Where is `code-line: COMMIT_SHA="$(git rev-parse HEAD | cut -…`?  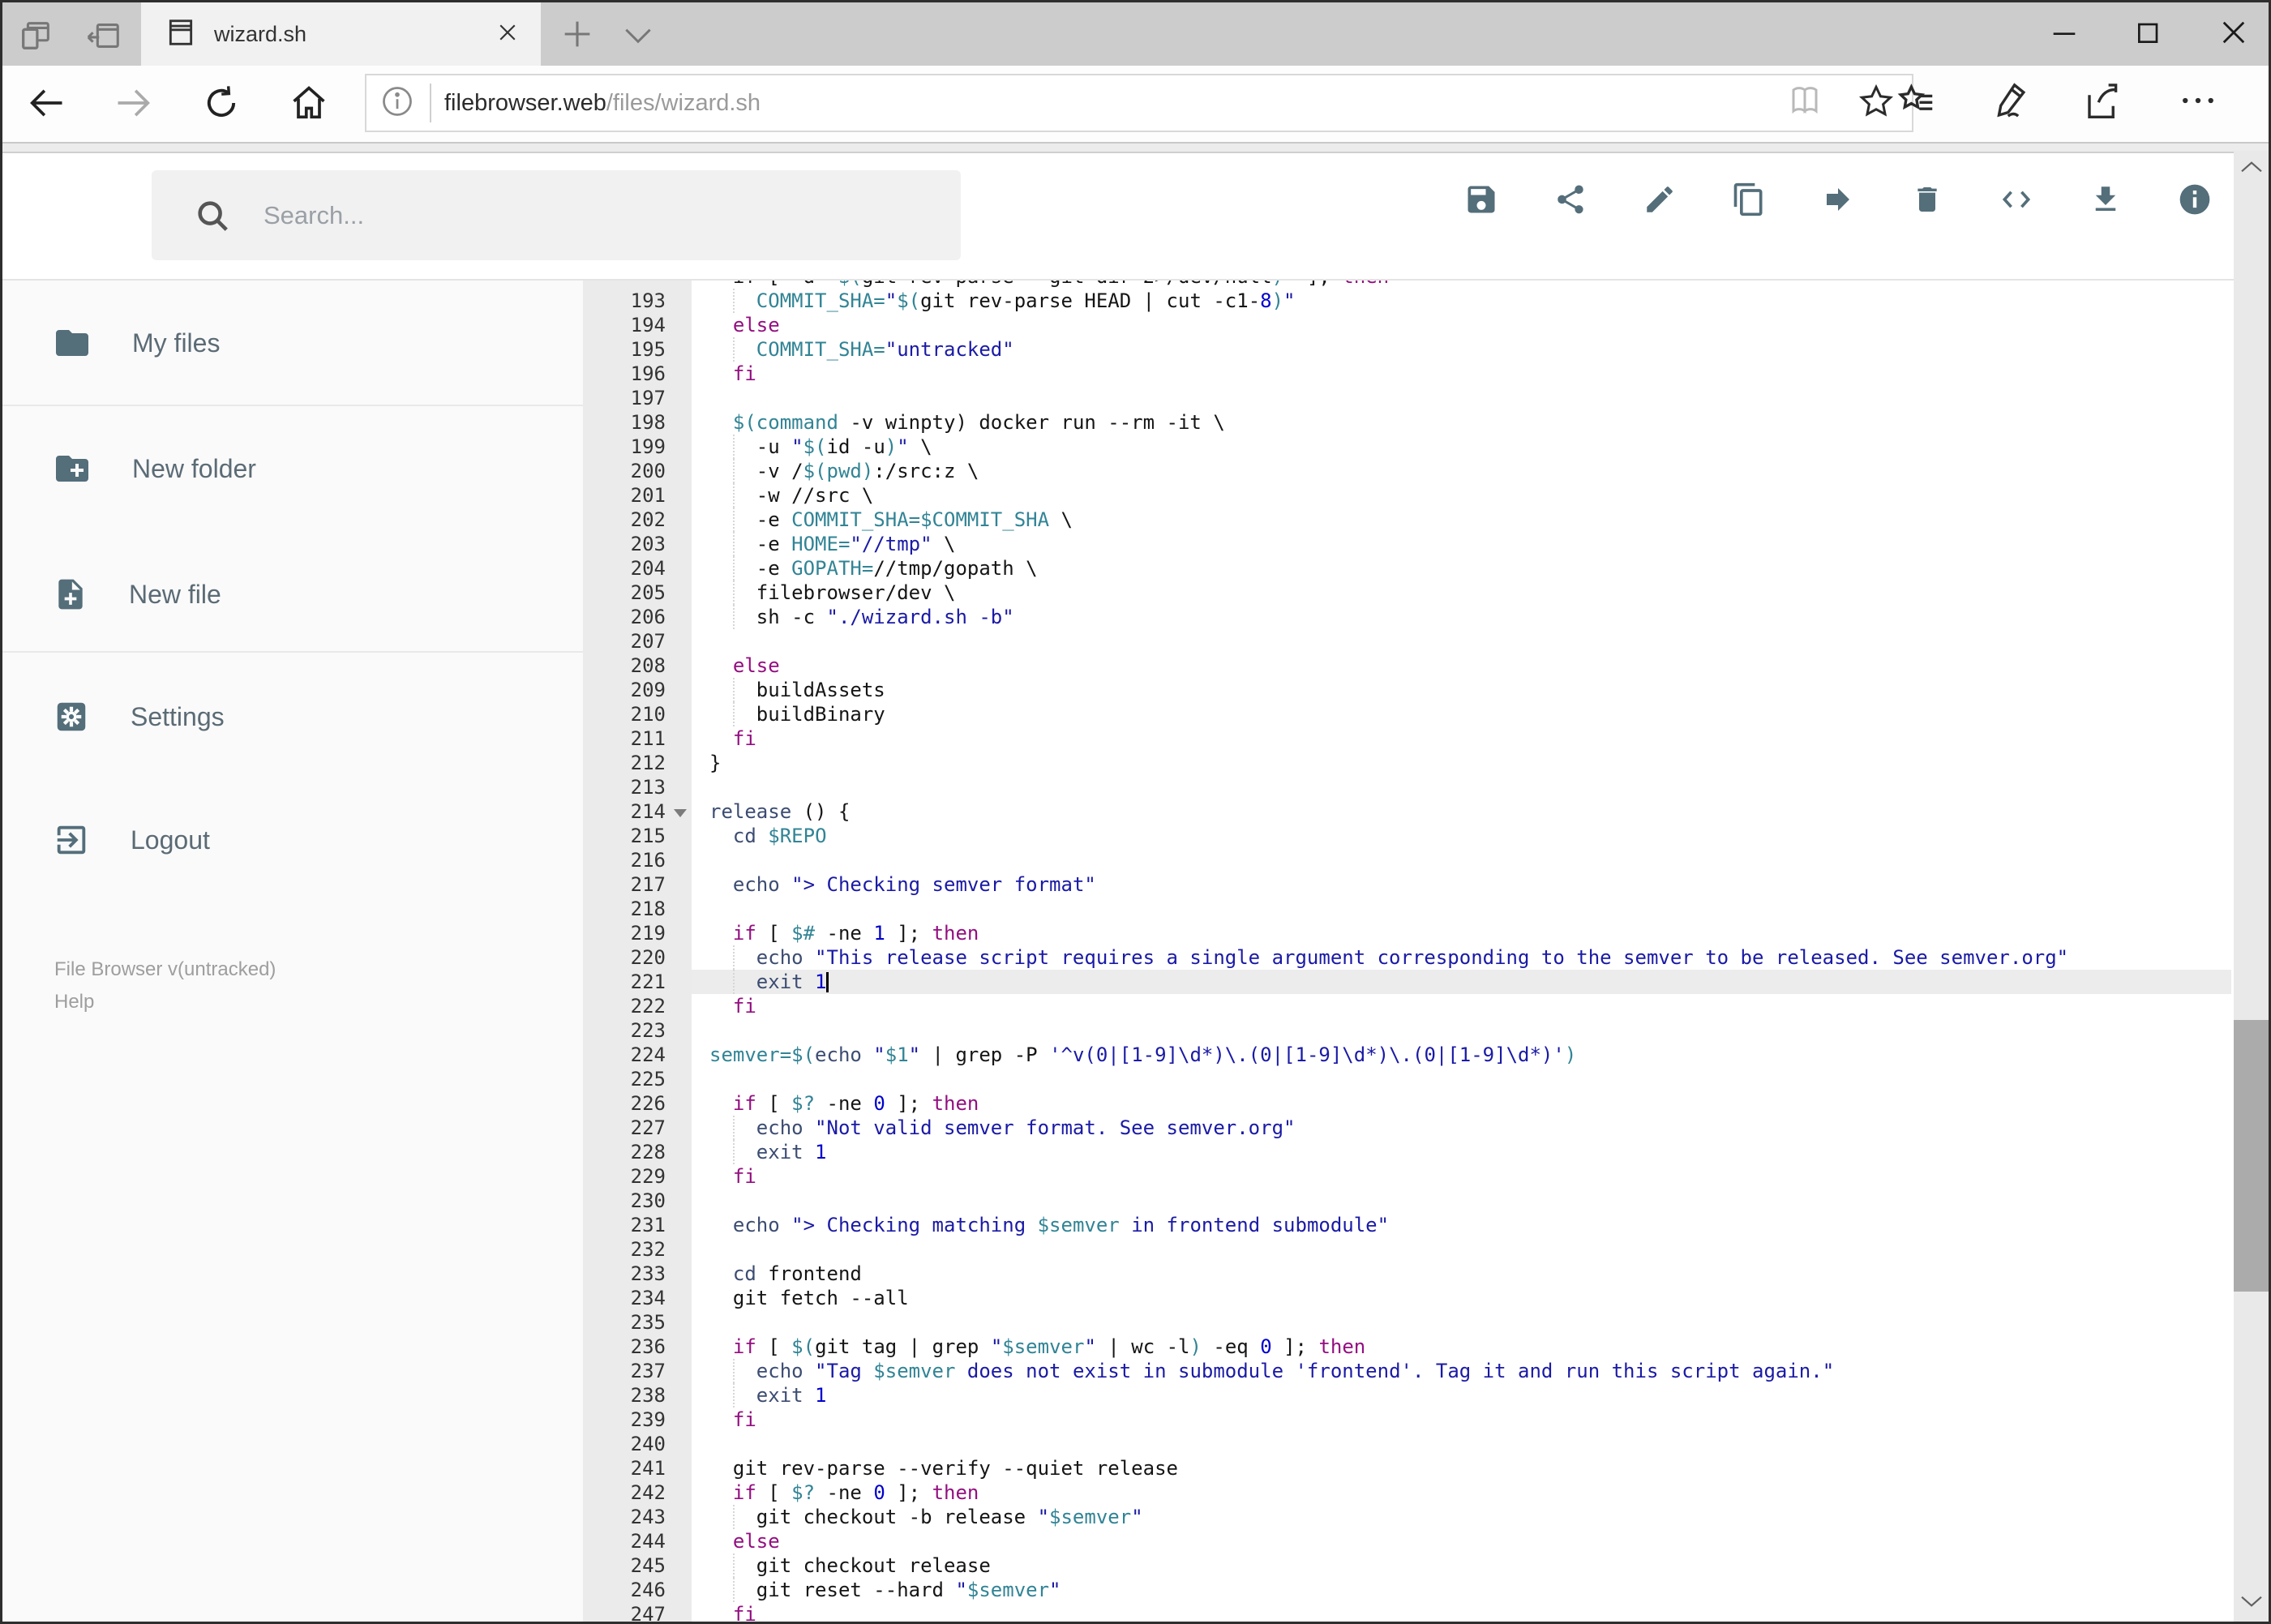 code-line: COMMIT_SHA="$(git rev-parse HEAD | cut -… is located at coordinates (1462, 301).